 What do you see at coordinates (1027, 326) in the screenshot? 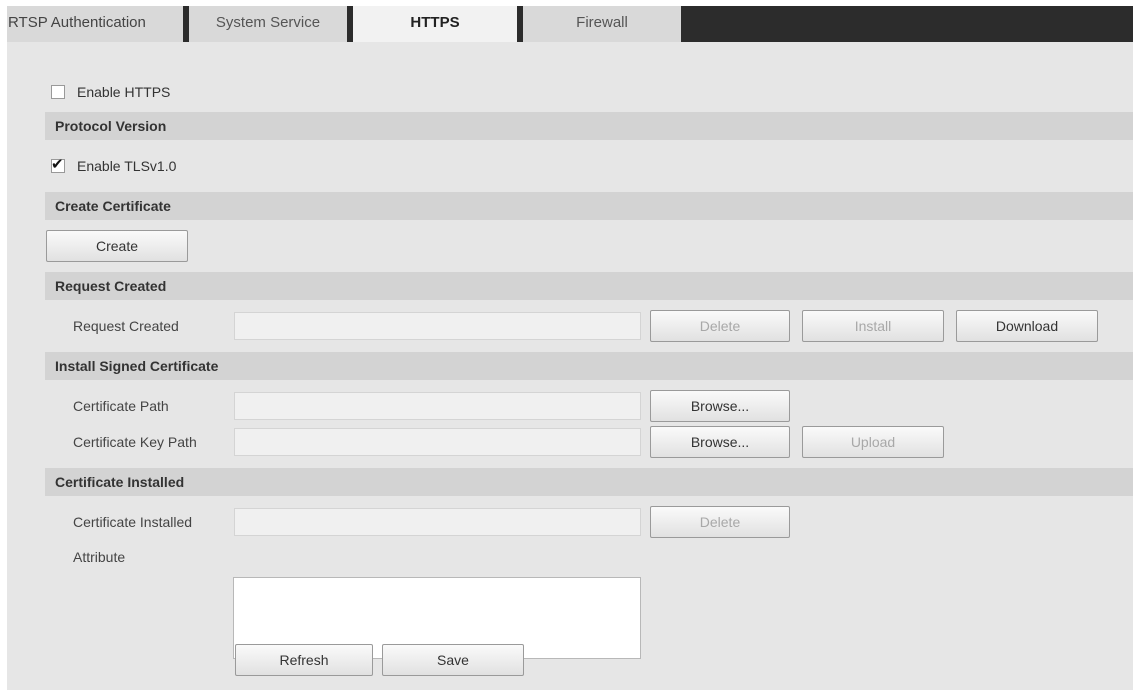
I see `download-button: Download` at bounding box center [1027, 326].